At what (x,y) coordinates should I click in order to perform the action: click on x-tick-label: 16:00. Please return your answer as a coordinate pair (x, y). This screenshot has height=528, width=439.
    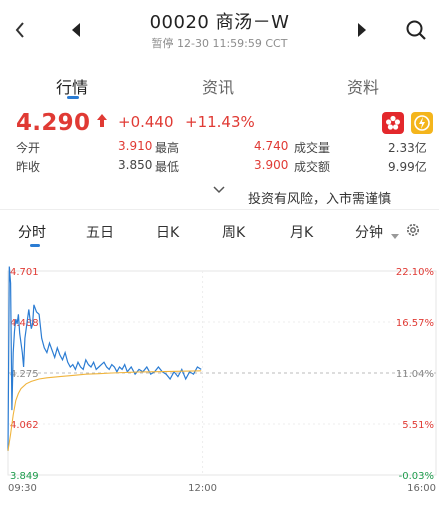
    Looking at the image, I should click on (421, 488).